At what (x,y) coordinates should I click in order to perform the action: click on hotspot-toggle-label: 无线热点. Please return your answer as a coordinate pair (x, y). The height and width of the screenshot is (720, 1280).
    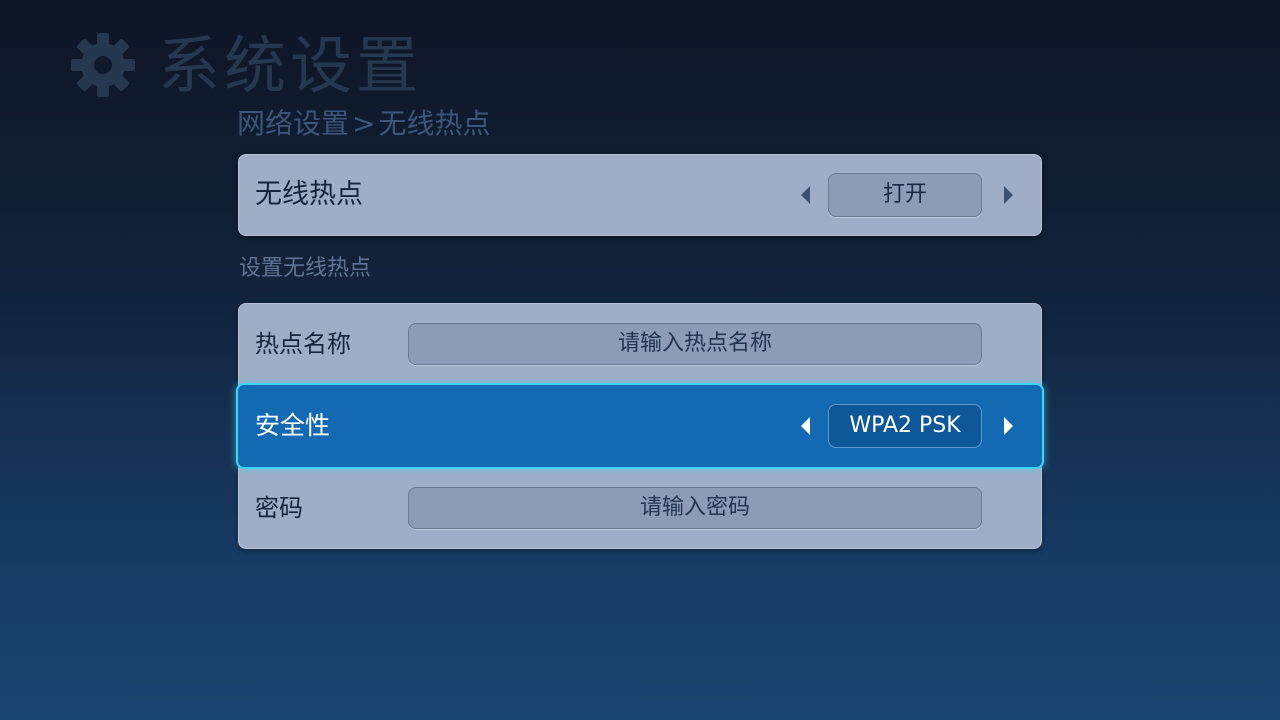
    Looking at the image, I should click on (309, 194).